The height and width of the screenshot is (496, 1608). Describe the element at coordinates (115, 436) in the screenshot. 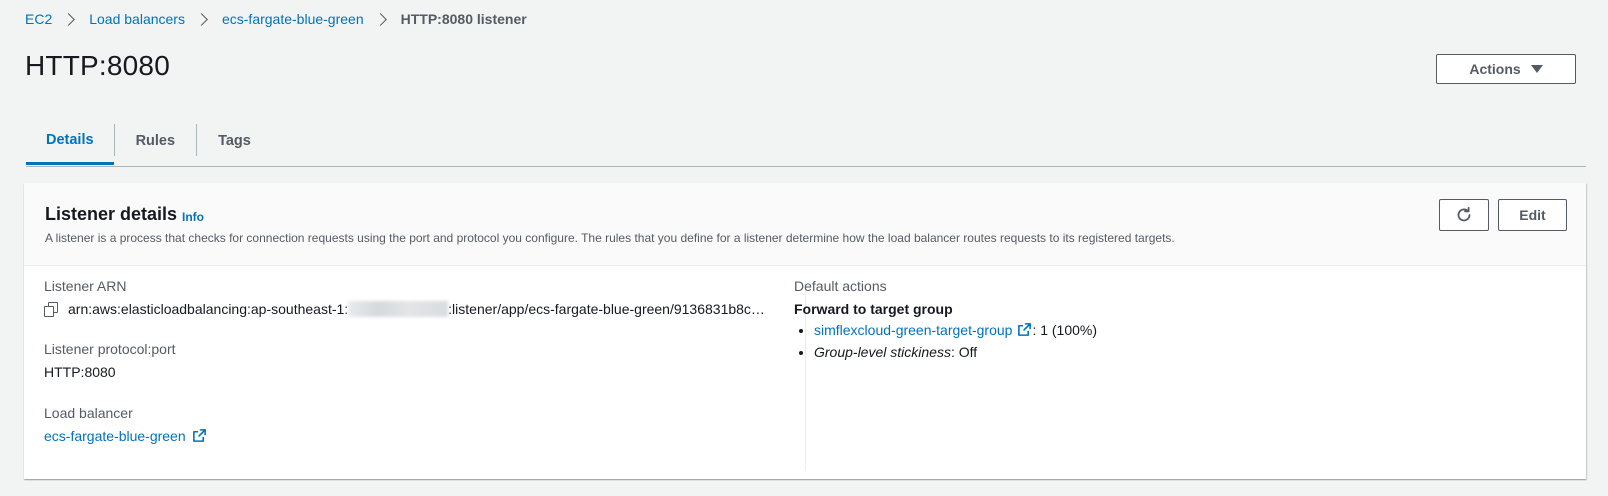

I see `load-balancer-link: ecs-fargate-blue-green` at that location.